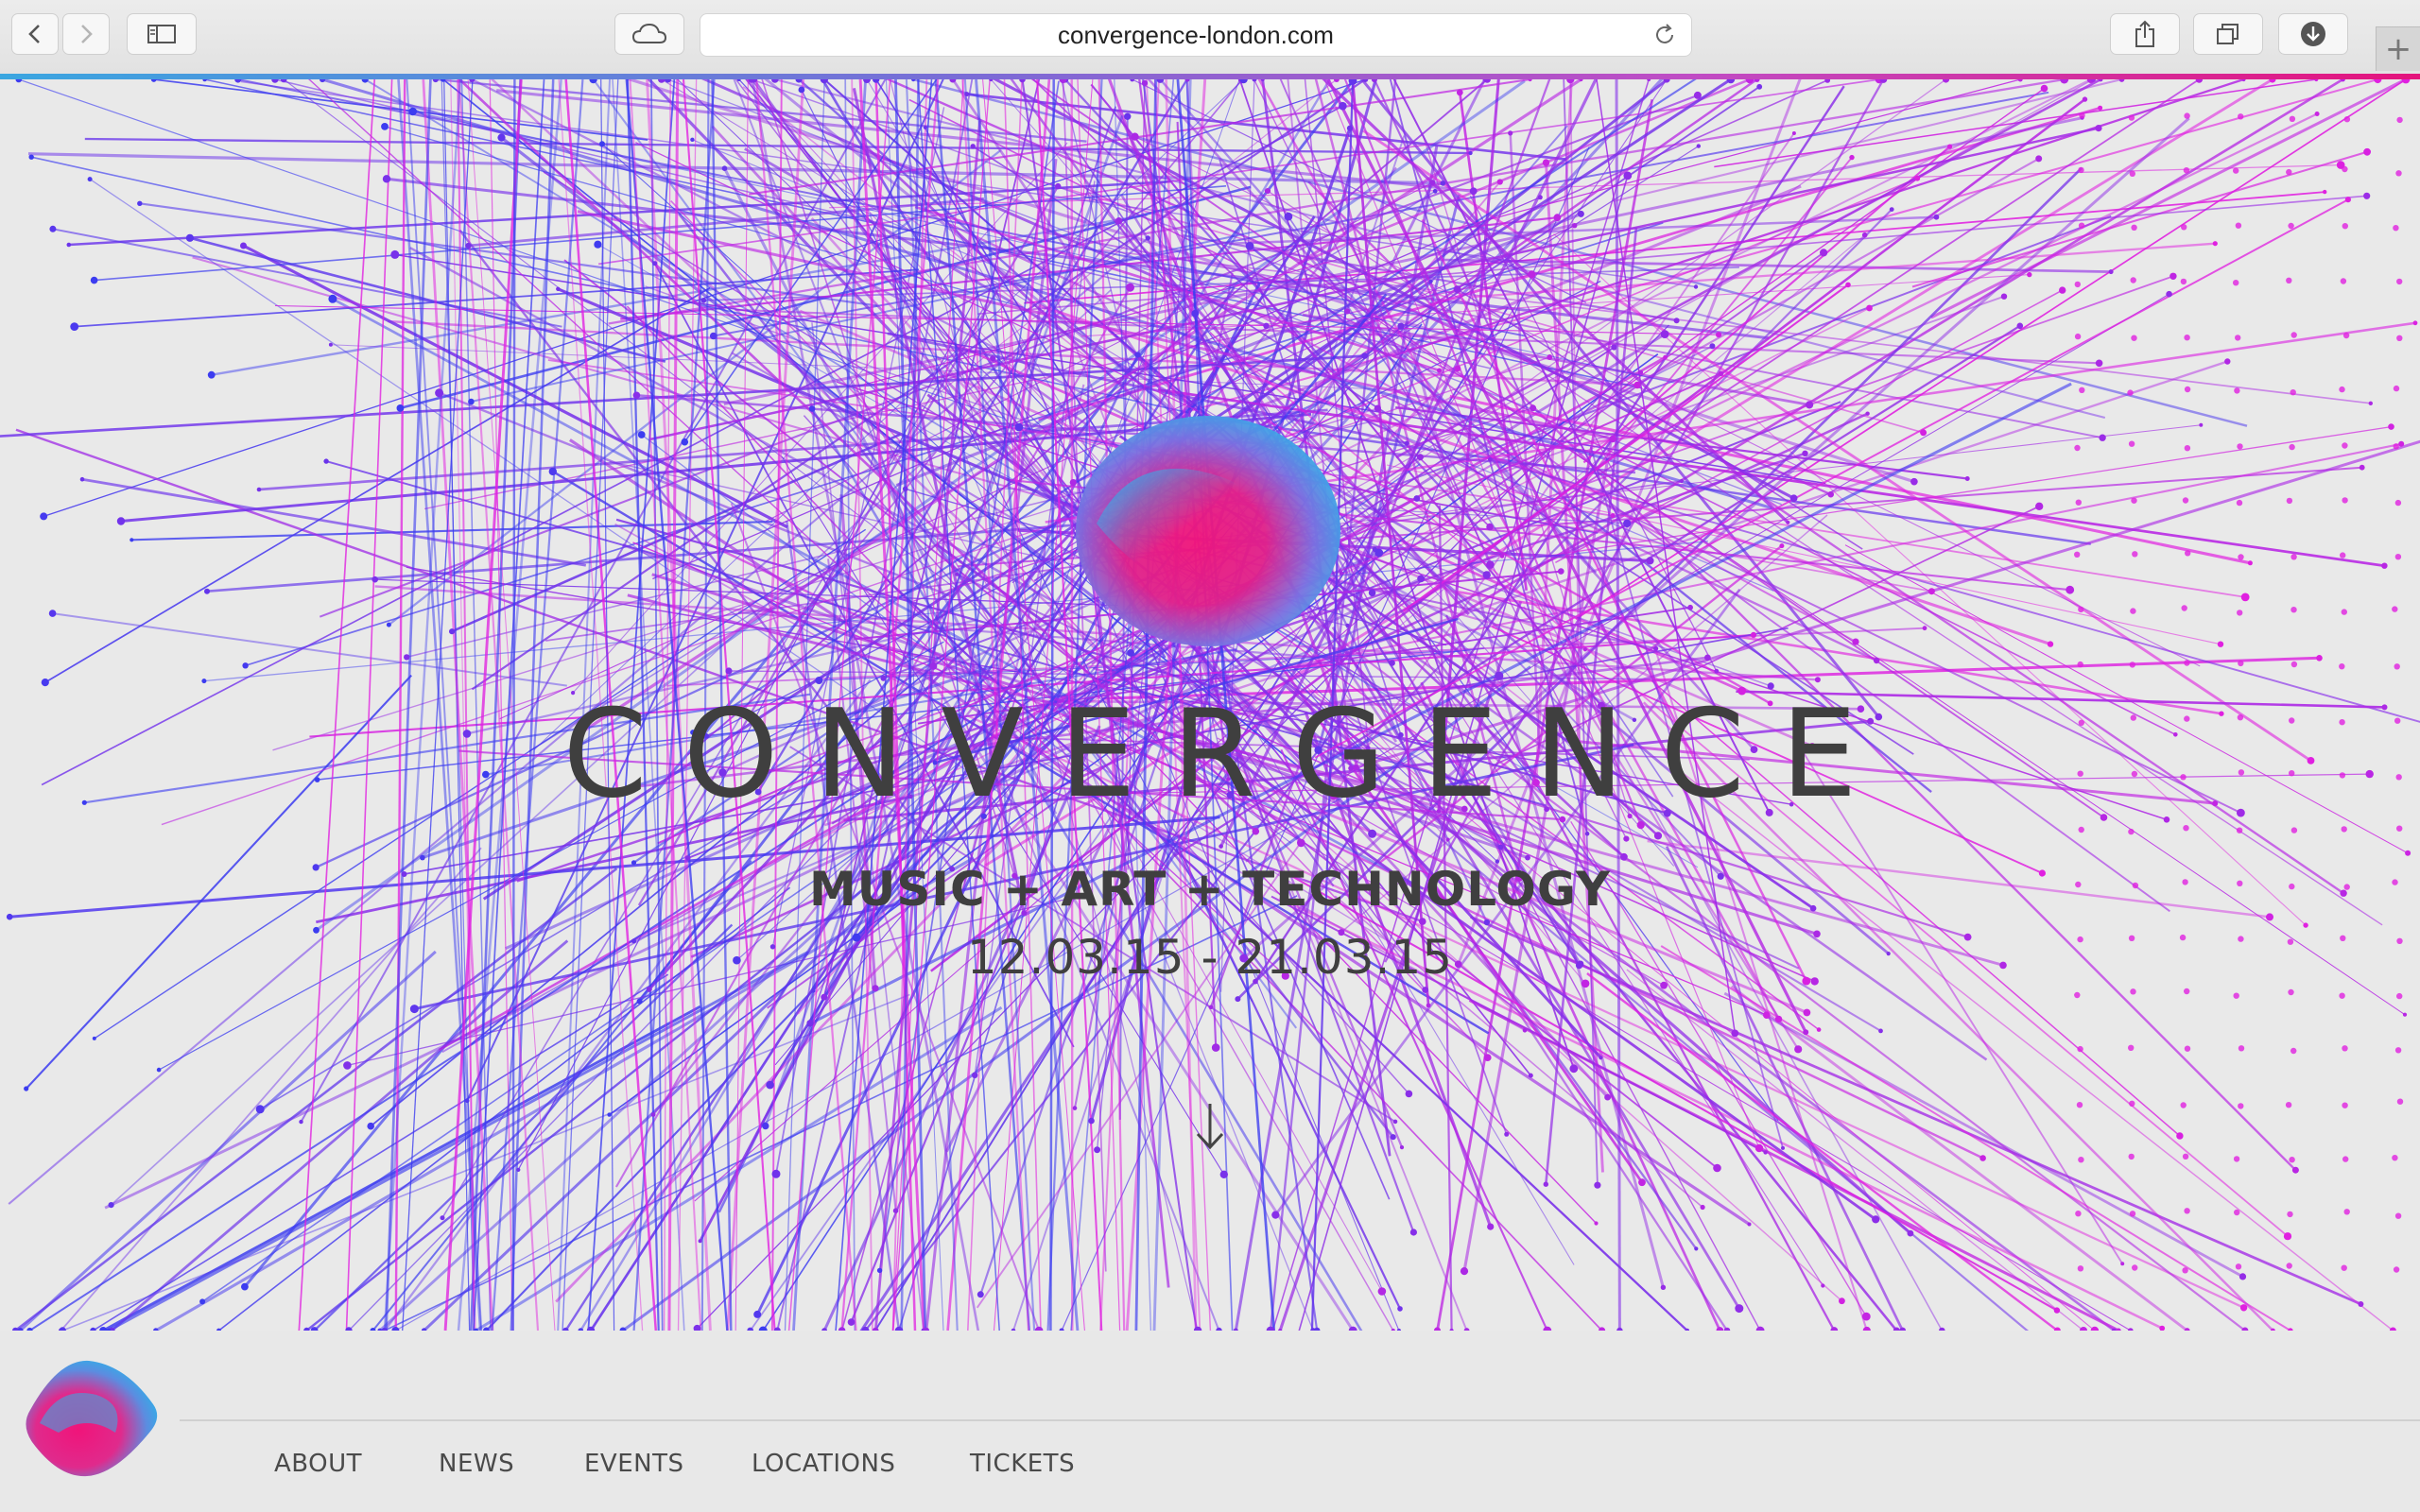 The width and height of the screenshot is (2420, 1512). Describe the element at coordinates (2145, 34) in the screenshot. I see `share-button` at that location.